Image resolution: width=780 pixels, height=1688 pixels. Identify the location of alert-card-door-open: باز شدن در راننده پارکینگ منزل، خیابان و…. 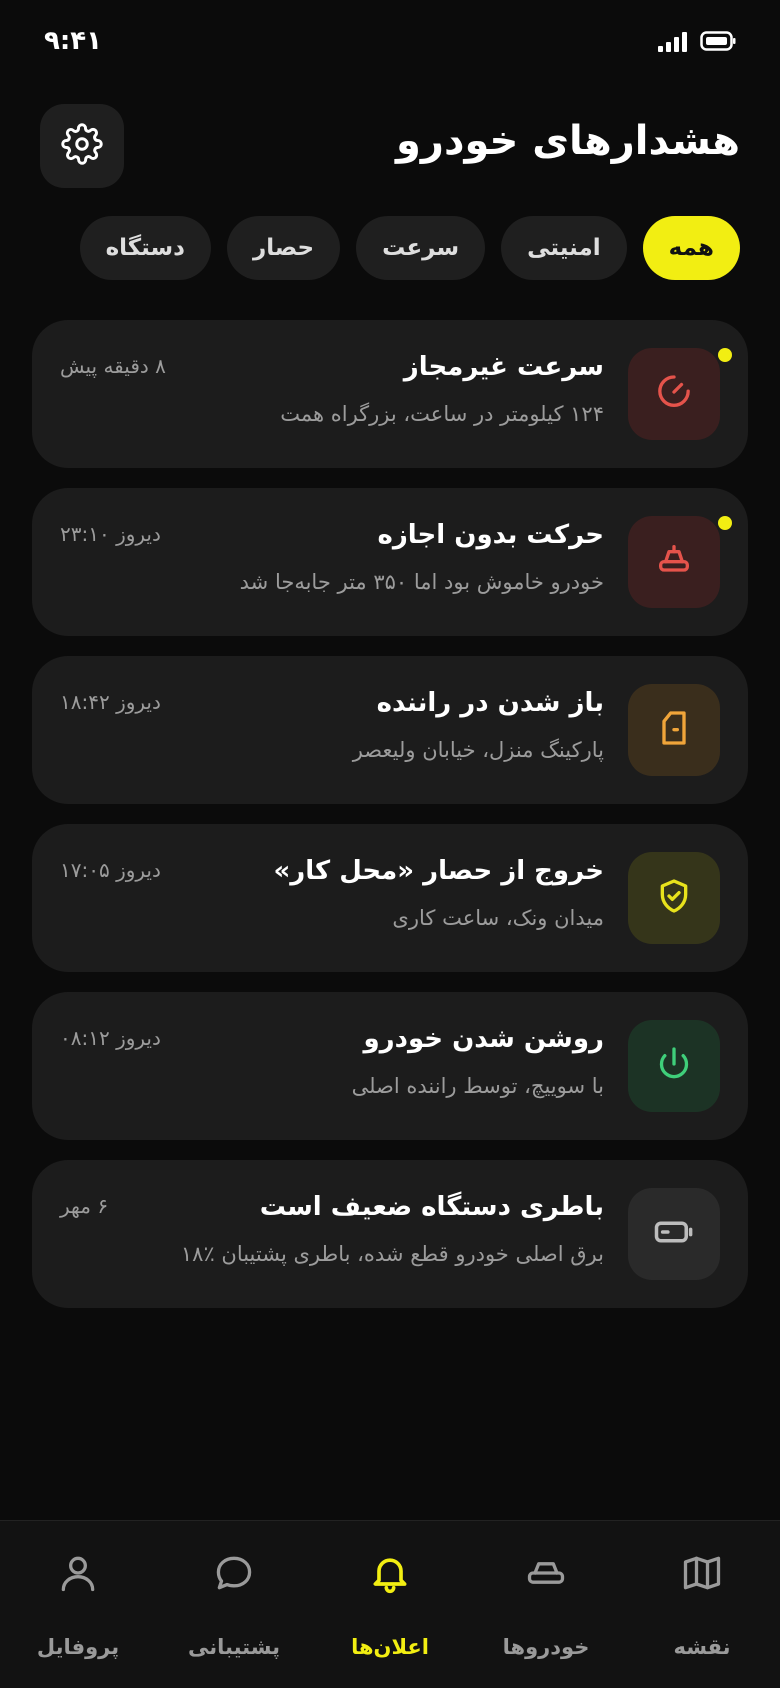
(390, 730).